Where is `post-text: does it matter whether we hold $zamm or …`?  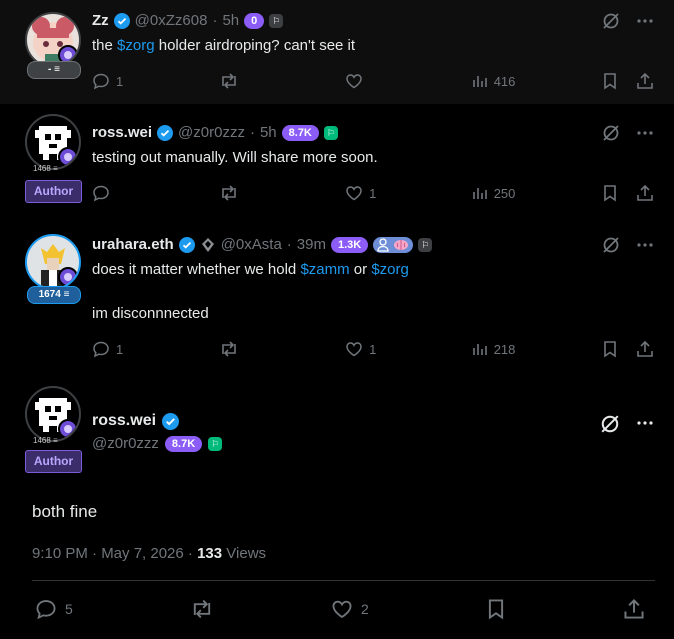 post-text: does it matter whether we hold $zamm or … is located at coordinates (250, 270).